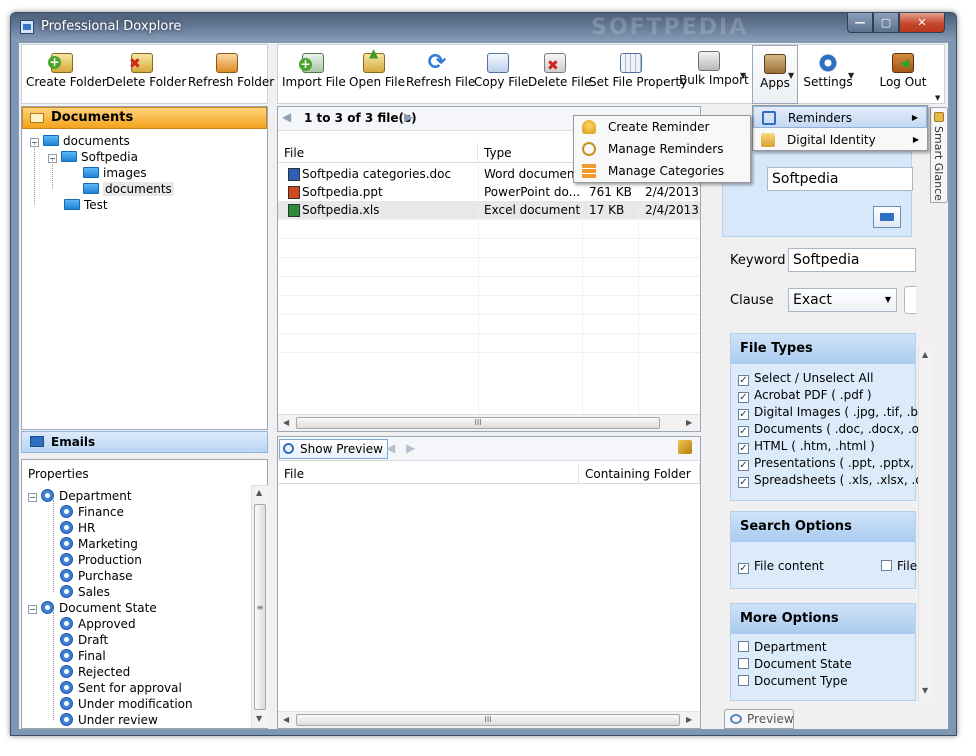 The width and height of the screenshot is (976, 756). I want to click on delete-folder-button: Delete Folder, so click(146, 74).